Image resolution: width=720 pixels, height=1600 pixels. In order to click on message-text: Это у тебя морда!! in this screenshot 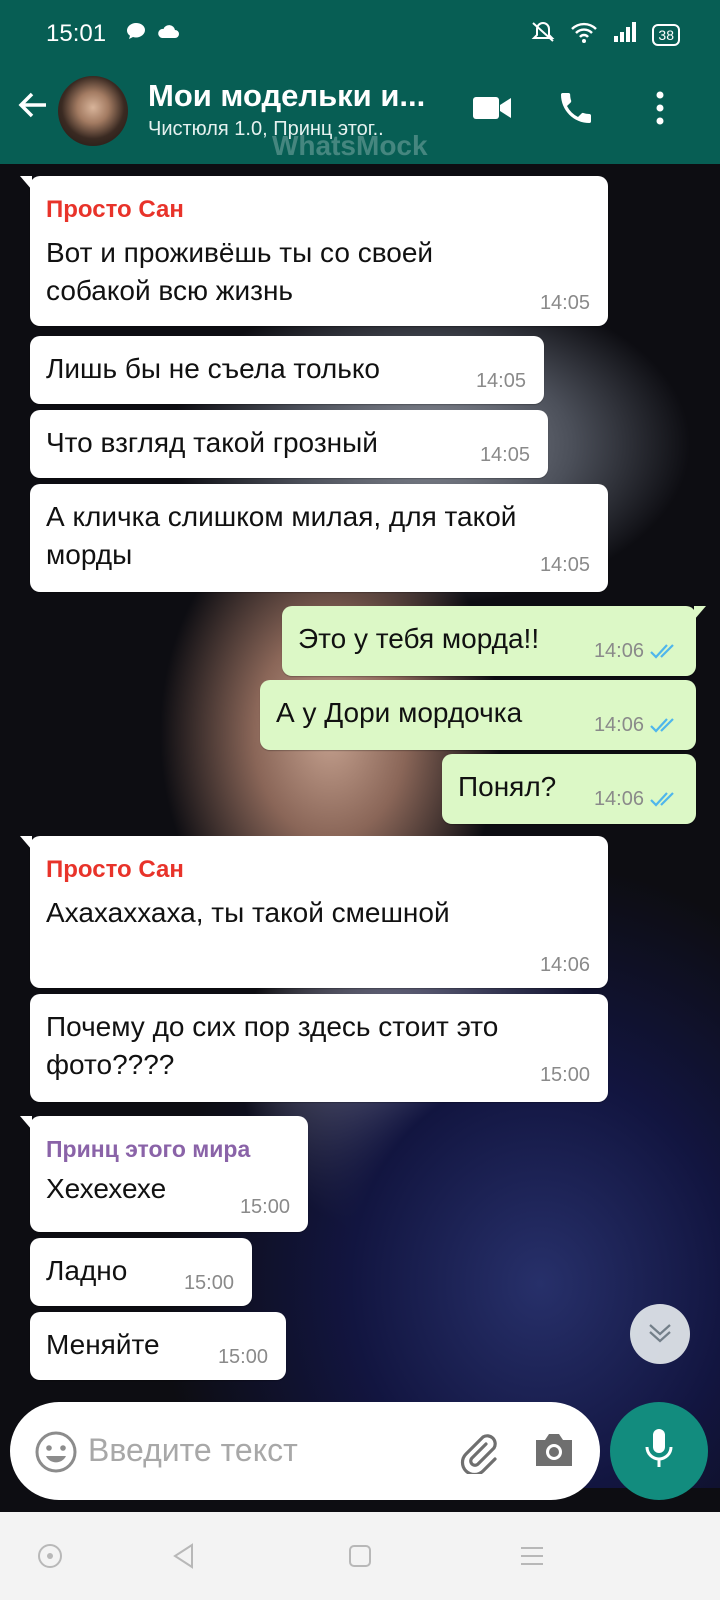, I will do `click(419, 638)`.